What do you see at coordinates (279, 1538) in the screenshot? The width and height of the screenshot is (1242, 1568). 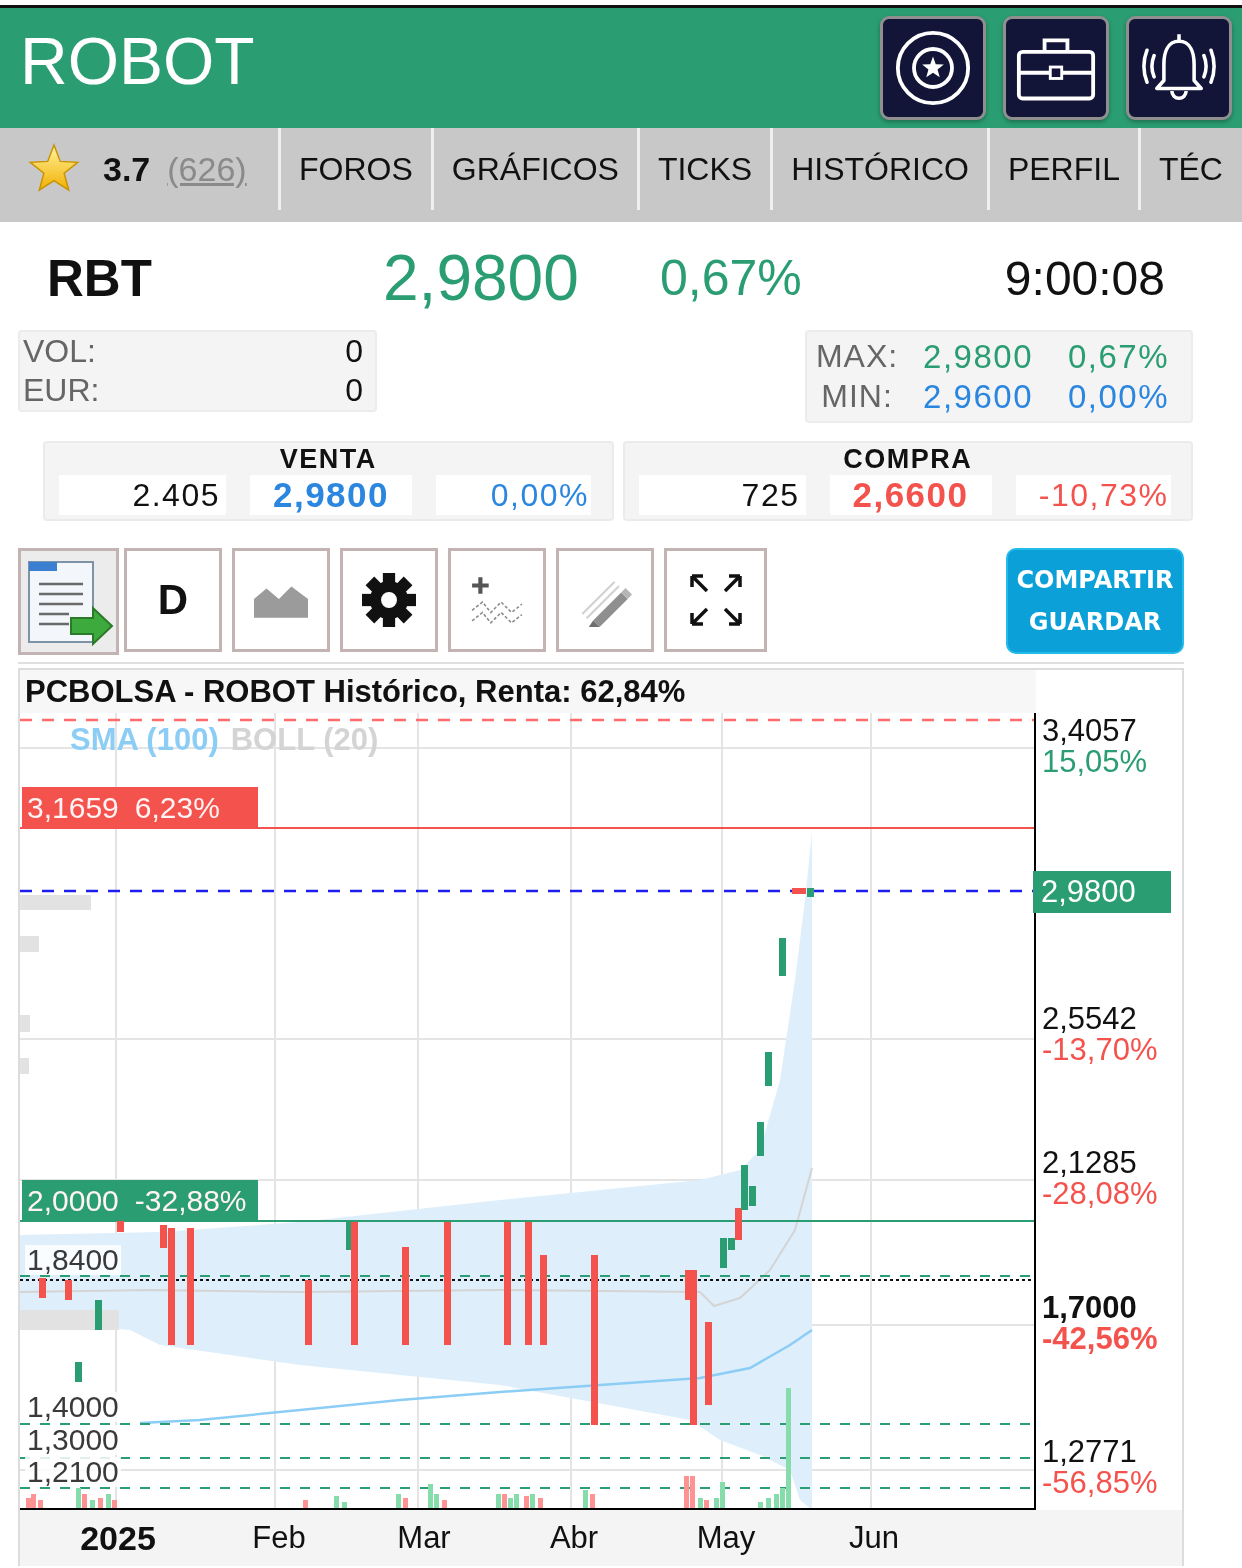 I see `month-label: Feb` at bounding box center [279, 1538].